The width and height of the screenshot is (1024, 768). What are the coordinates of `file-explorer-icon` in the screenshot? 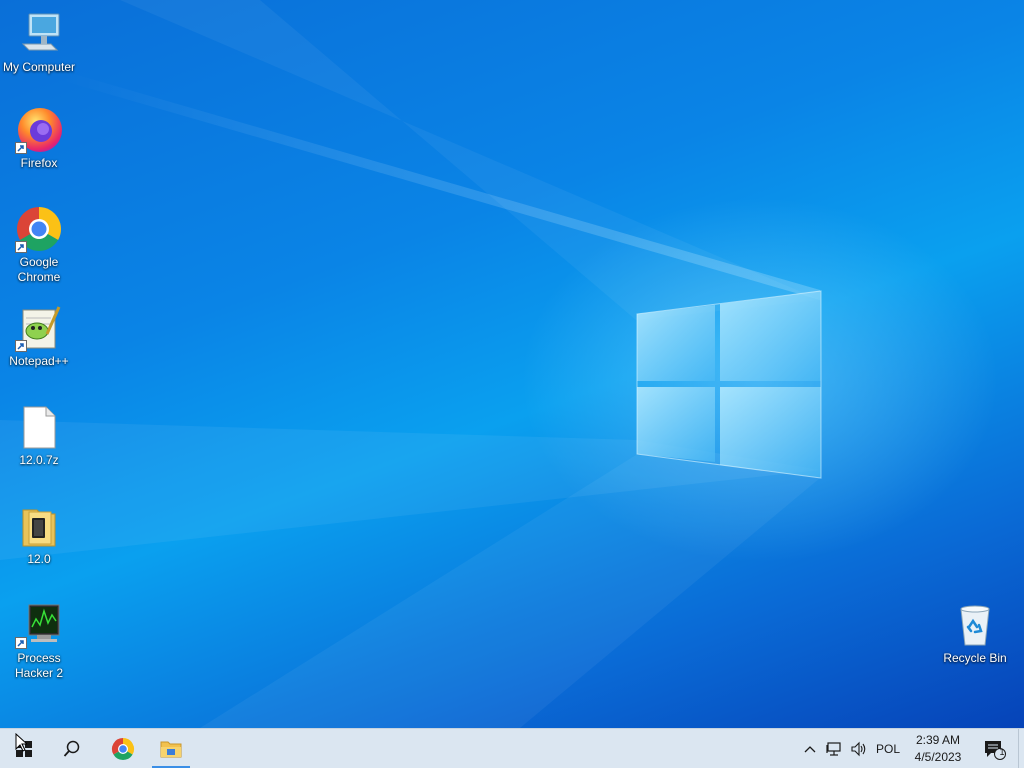 It's located at (171, 749).